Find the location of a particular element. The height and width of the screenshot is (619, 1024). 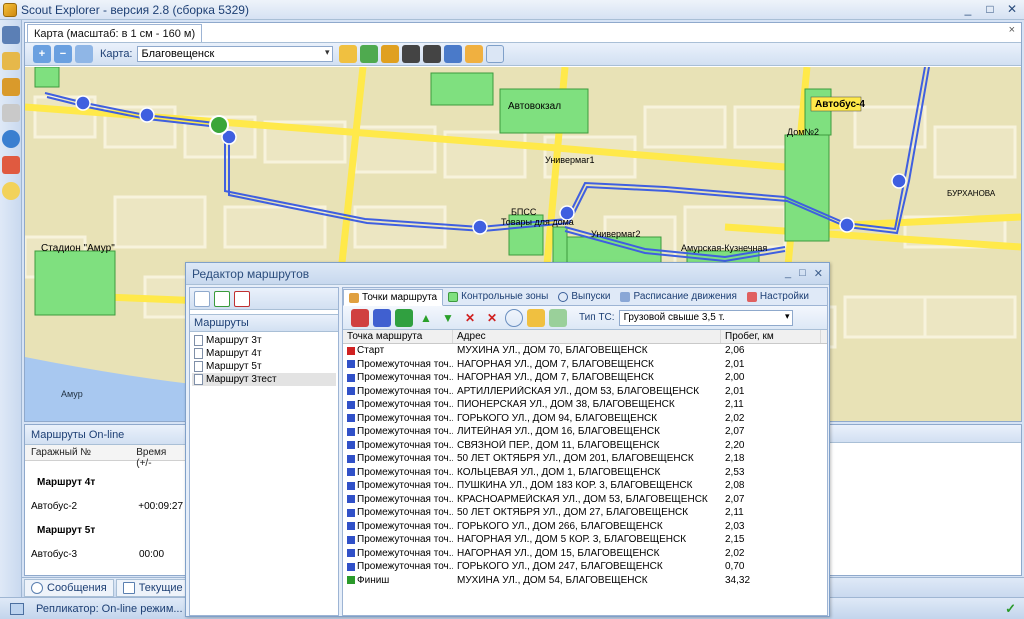

tab-settings: Настройки is located at coordinates (778, 296).